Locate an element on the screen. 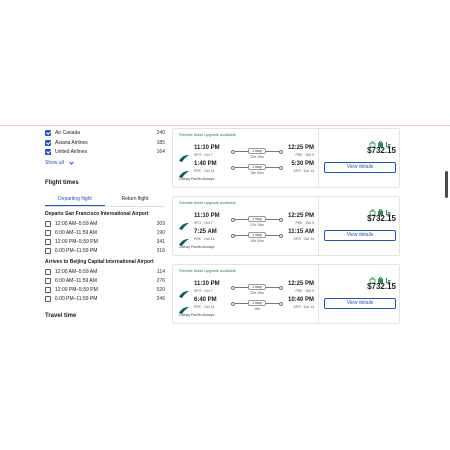  tab-return-flight: Return flight is located at coordinates (135, 200).